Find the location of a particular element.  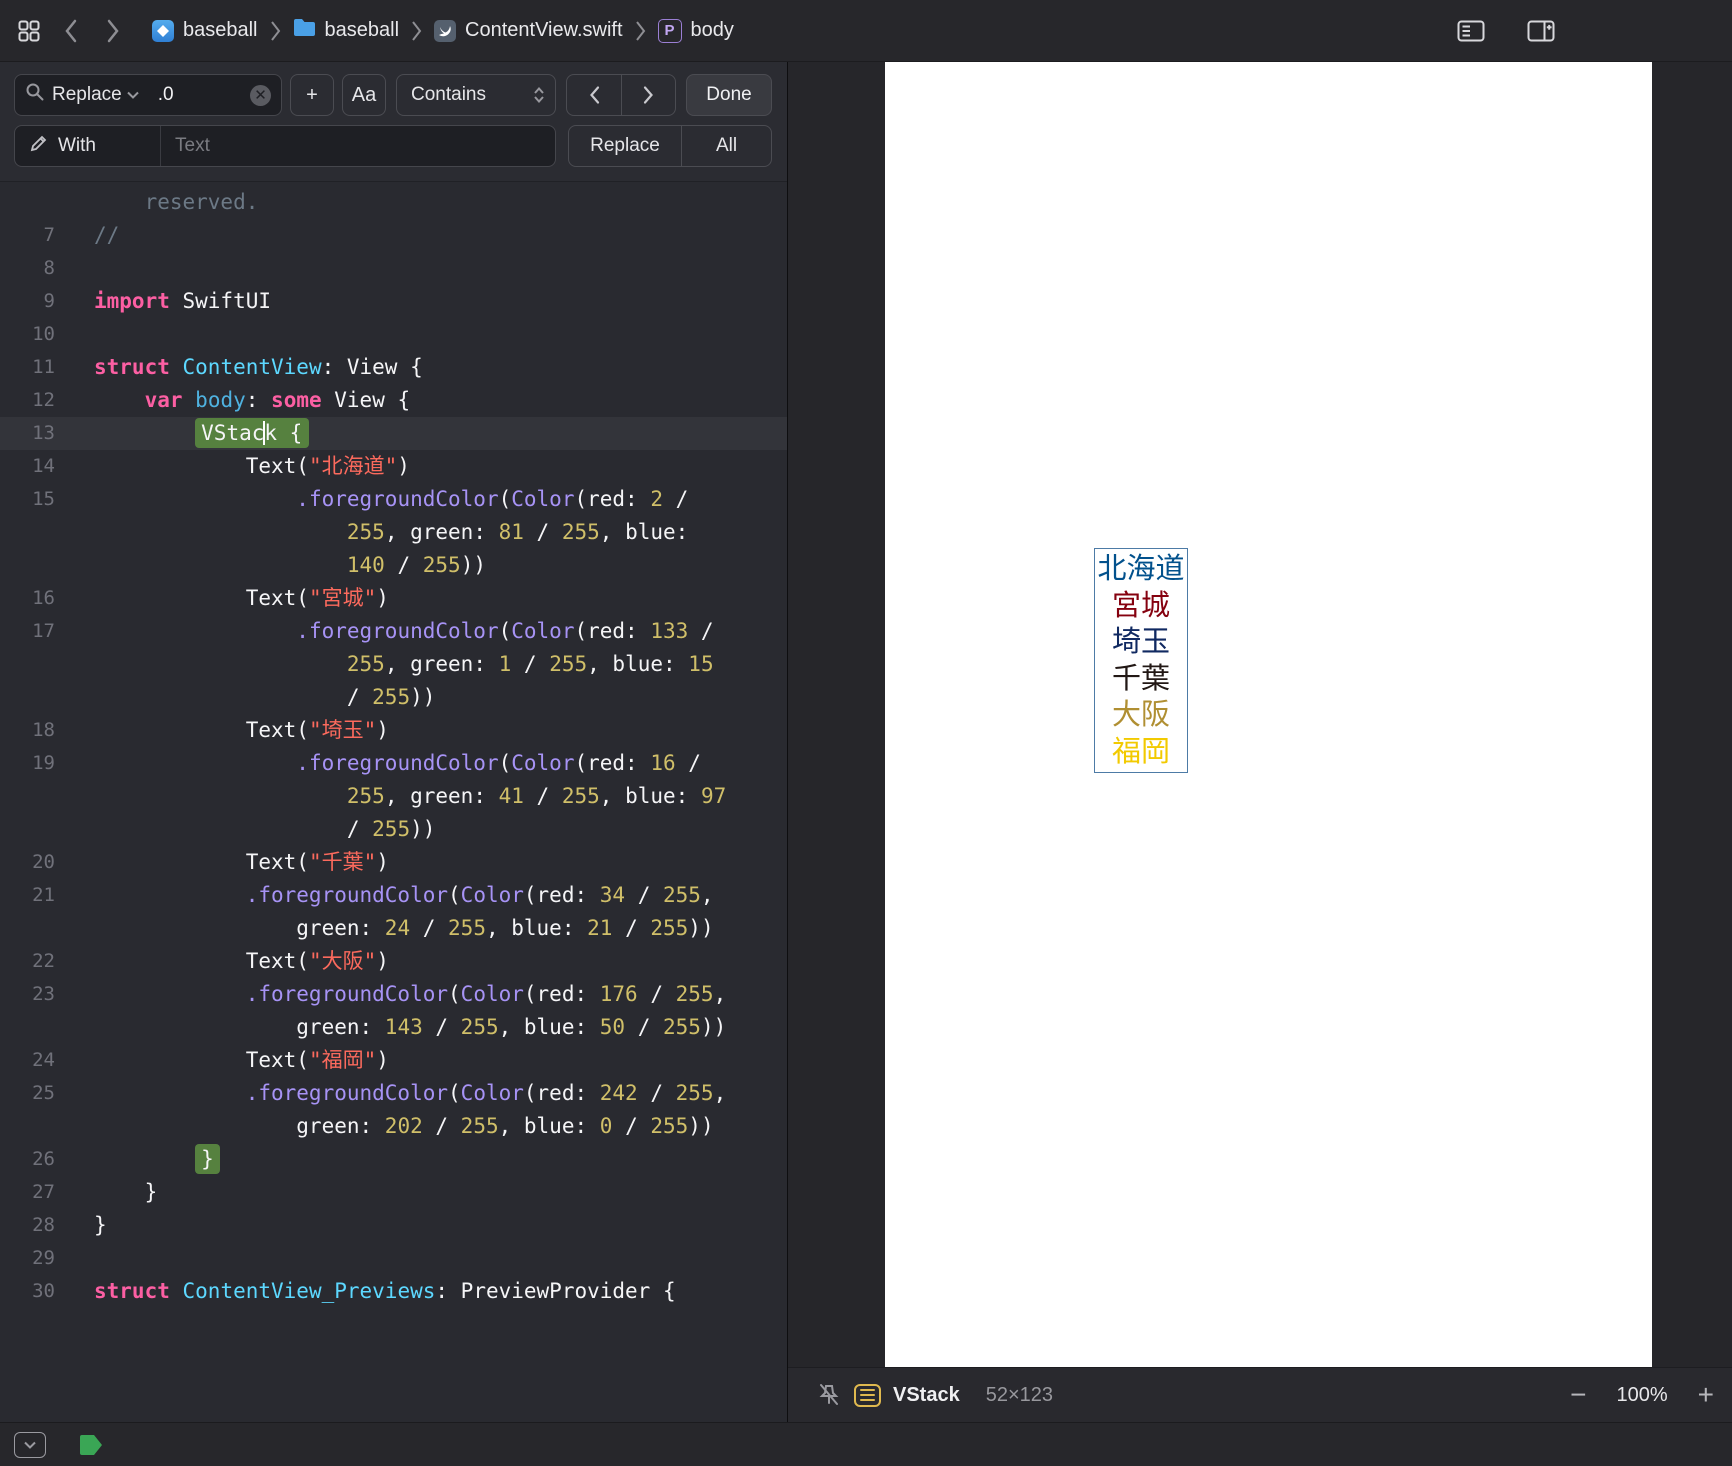

code-line: 20 Text("千葉") is located at coordinates (393, 862).